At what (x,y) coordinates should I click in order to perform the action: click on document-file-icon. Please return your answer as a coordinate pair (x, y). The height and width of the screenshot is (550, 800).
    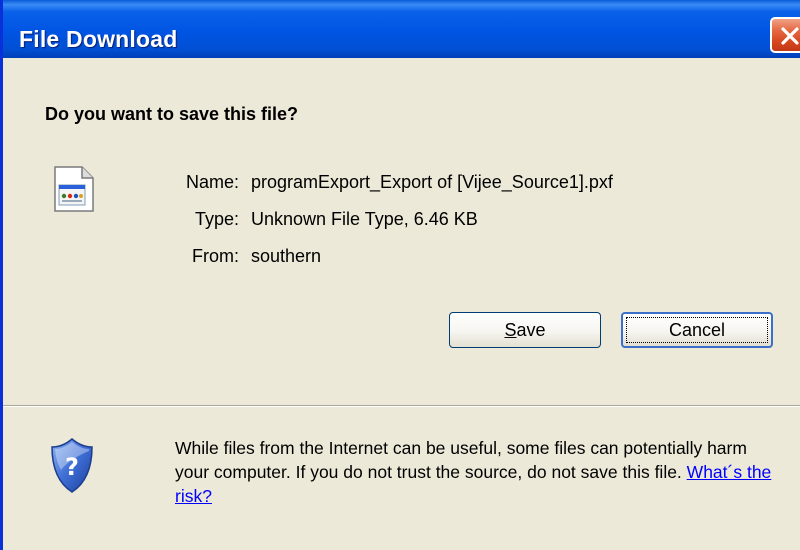
    Looking at the image, I should click on (74, 189).